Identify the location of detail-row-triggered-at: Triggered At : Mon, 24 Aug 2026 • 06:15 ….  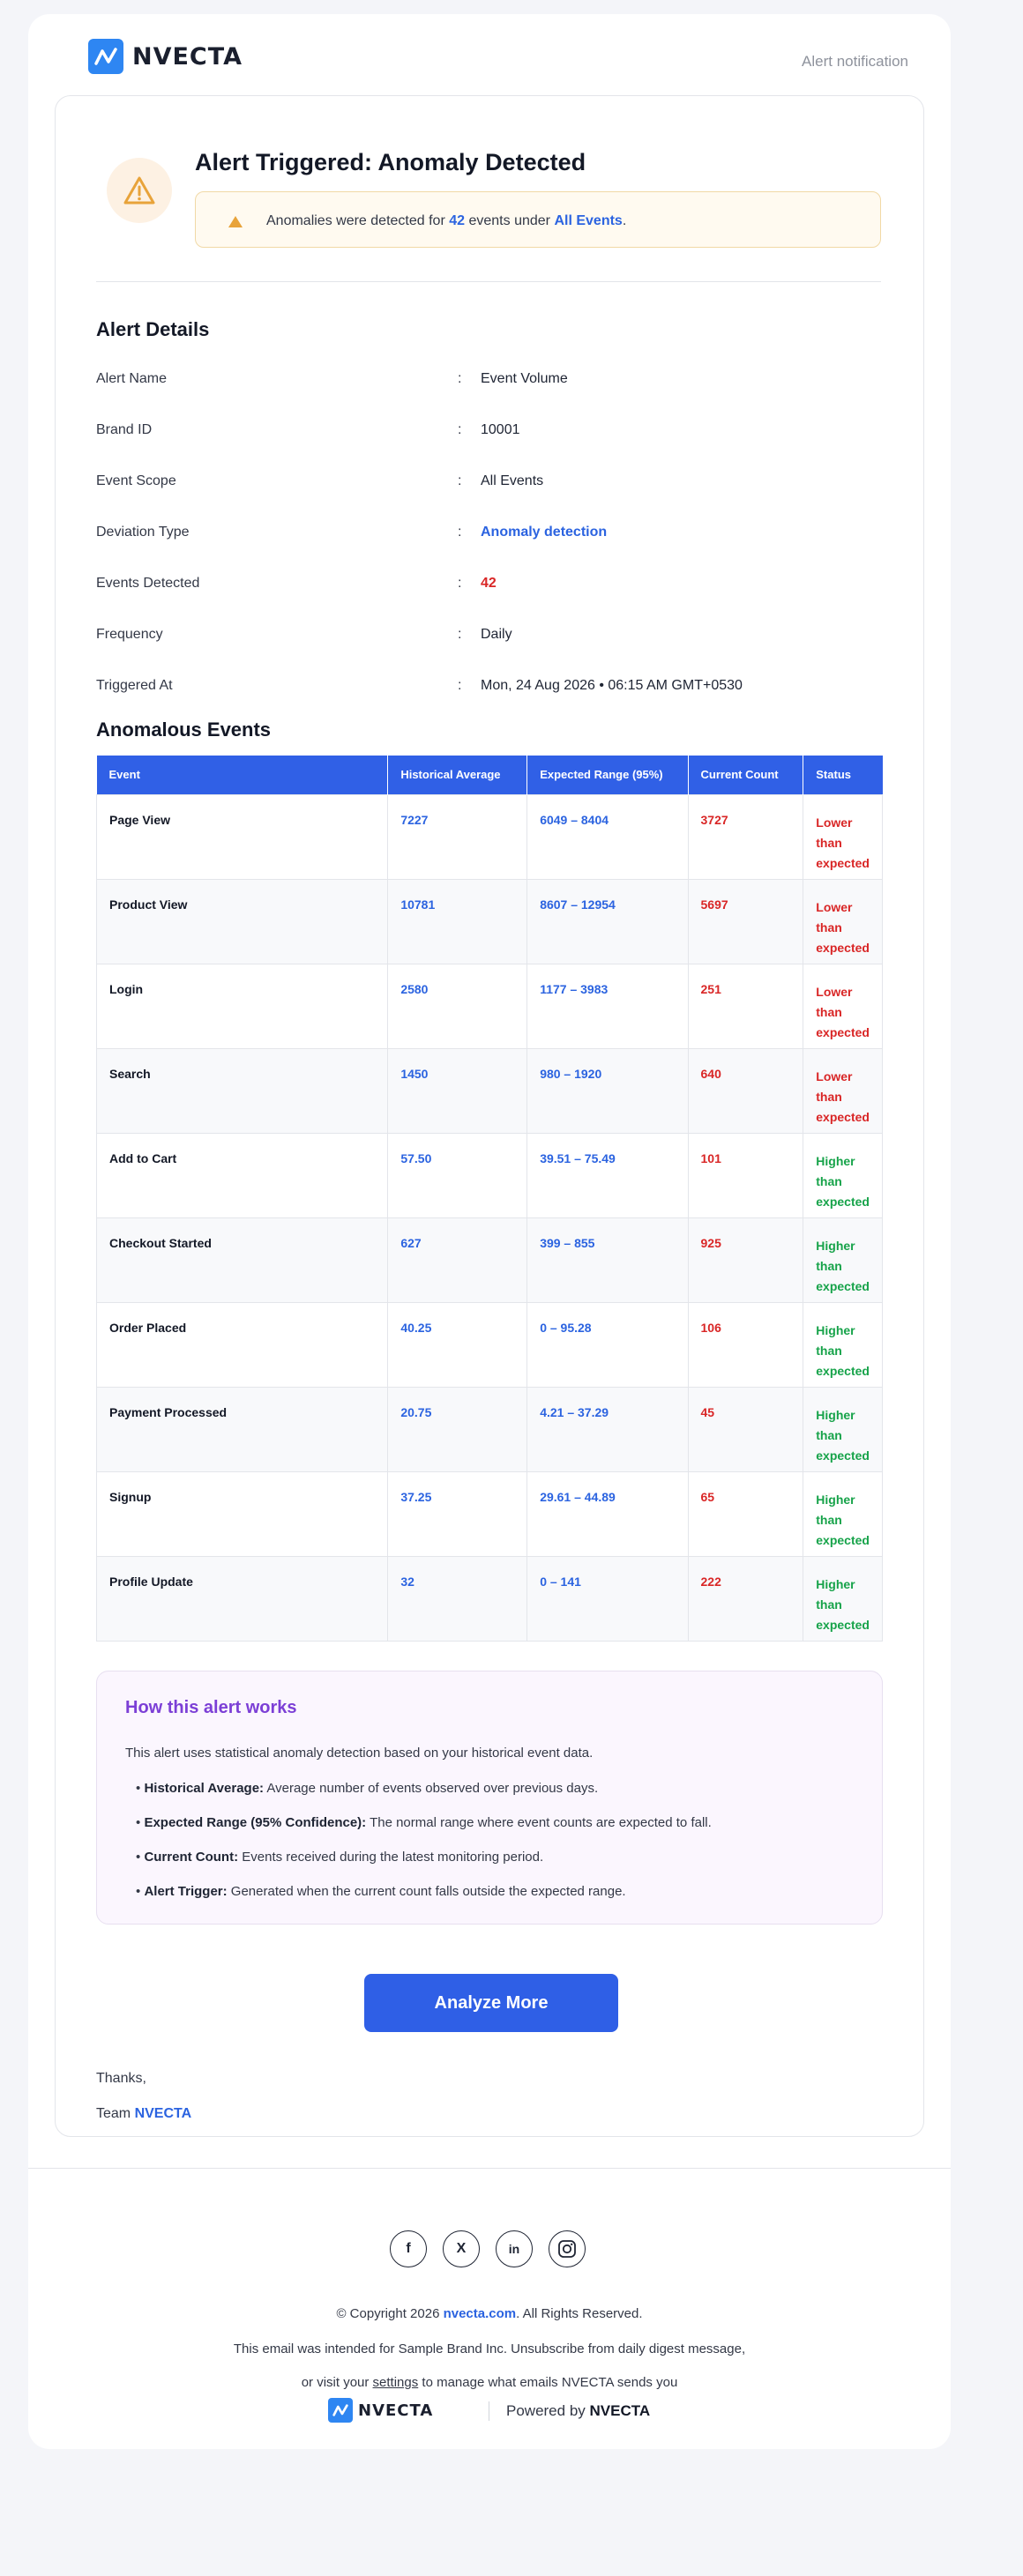
(489, 688).